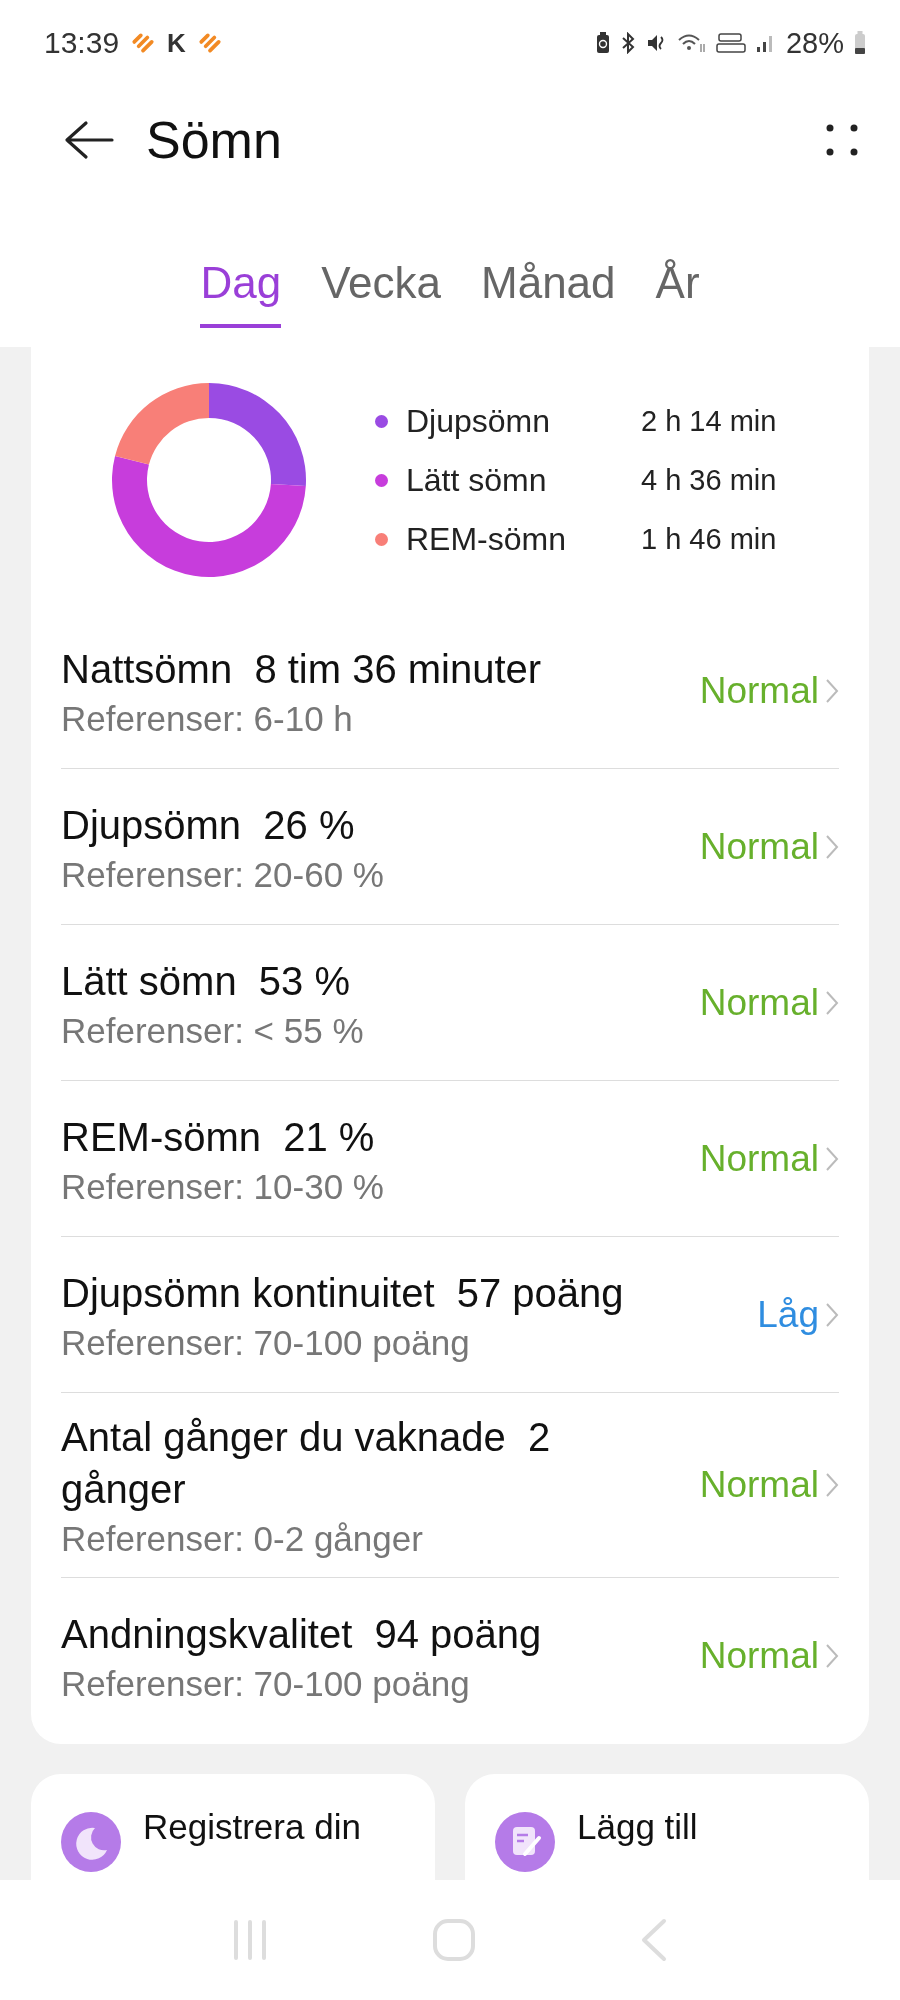 This screenshot has height=2000, width=900. What do you see at coordinates (252, 1827) in the screenshot?
I see `action-label: Registrera din` at bounding box center [252, 1827].